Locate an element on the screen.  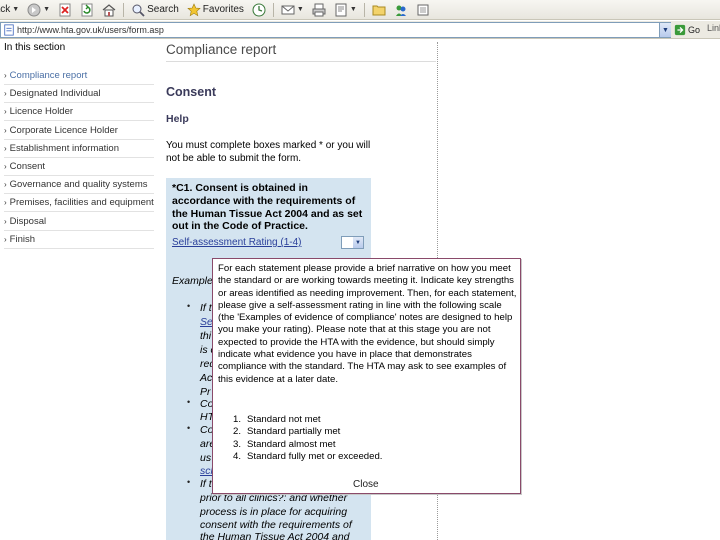
rating-scale-item: 4. Standard fully met or exceeded. is located at coordinates (305, 457).